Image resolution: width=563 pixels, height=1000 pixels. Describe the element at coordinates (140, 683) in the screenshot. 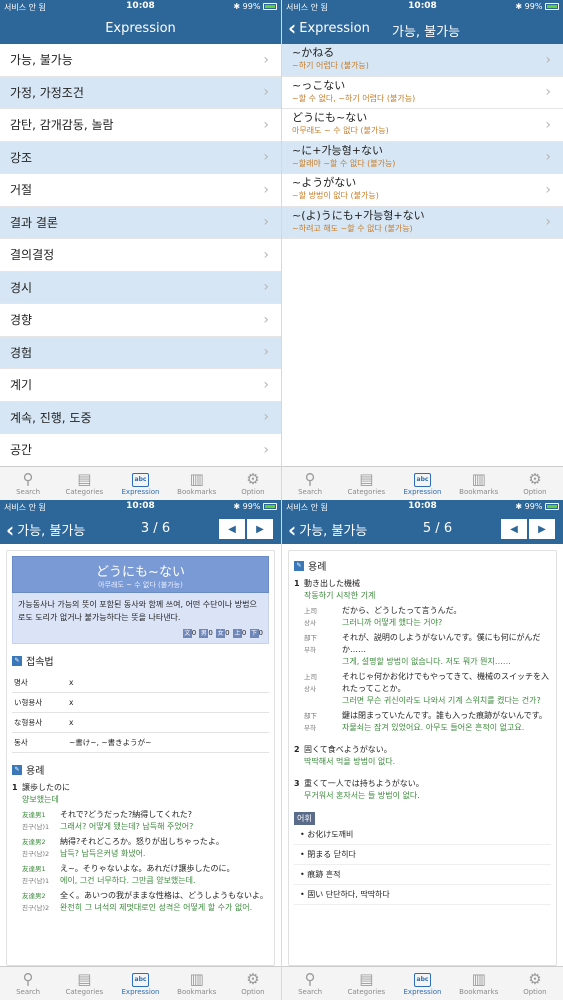

I see `table-row: 명사 x` at that location.